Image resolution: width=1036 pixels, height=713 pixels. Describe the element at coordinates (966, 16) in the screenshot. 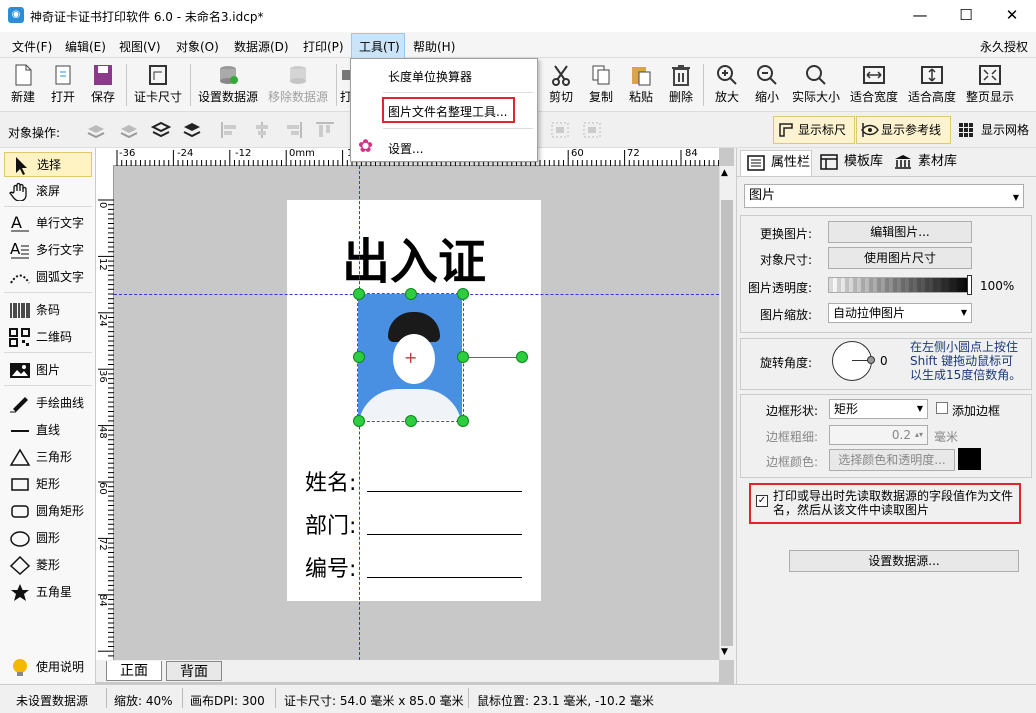

I see `maximize-button: ☐` at that location.